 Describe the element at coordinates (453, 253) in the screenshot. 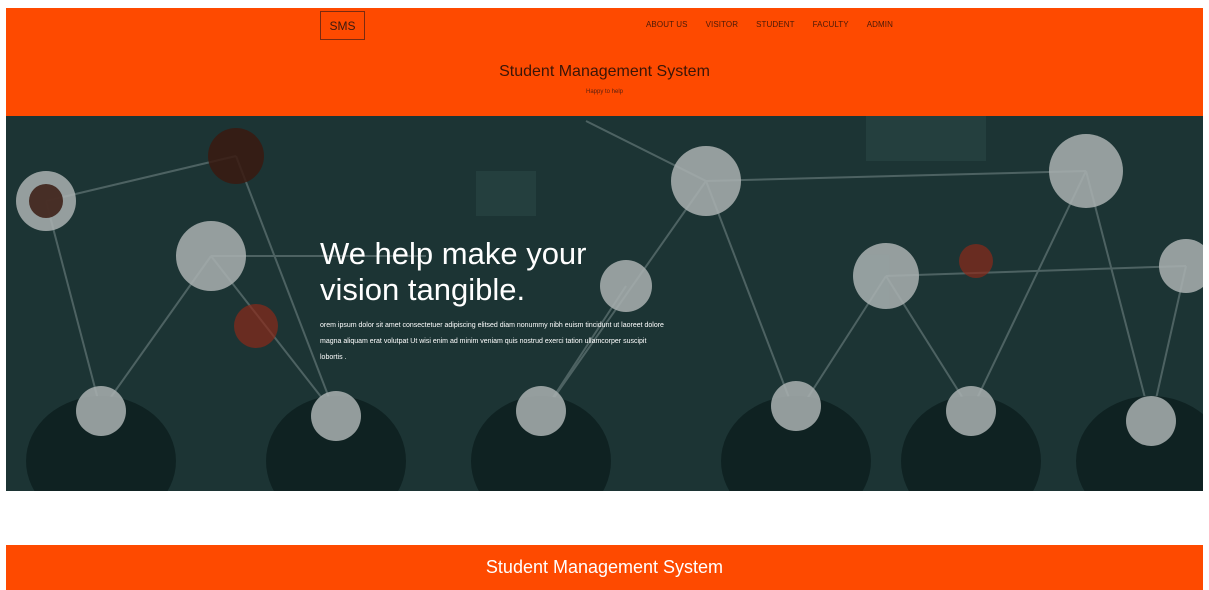

I see `hero-title-line-1: We help make your` at that location.